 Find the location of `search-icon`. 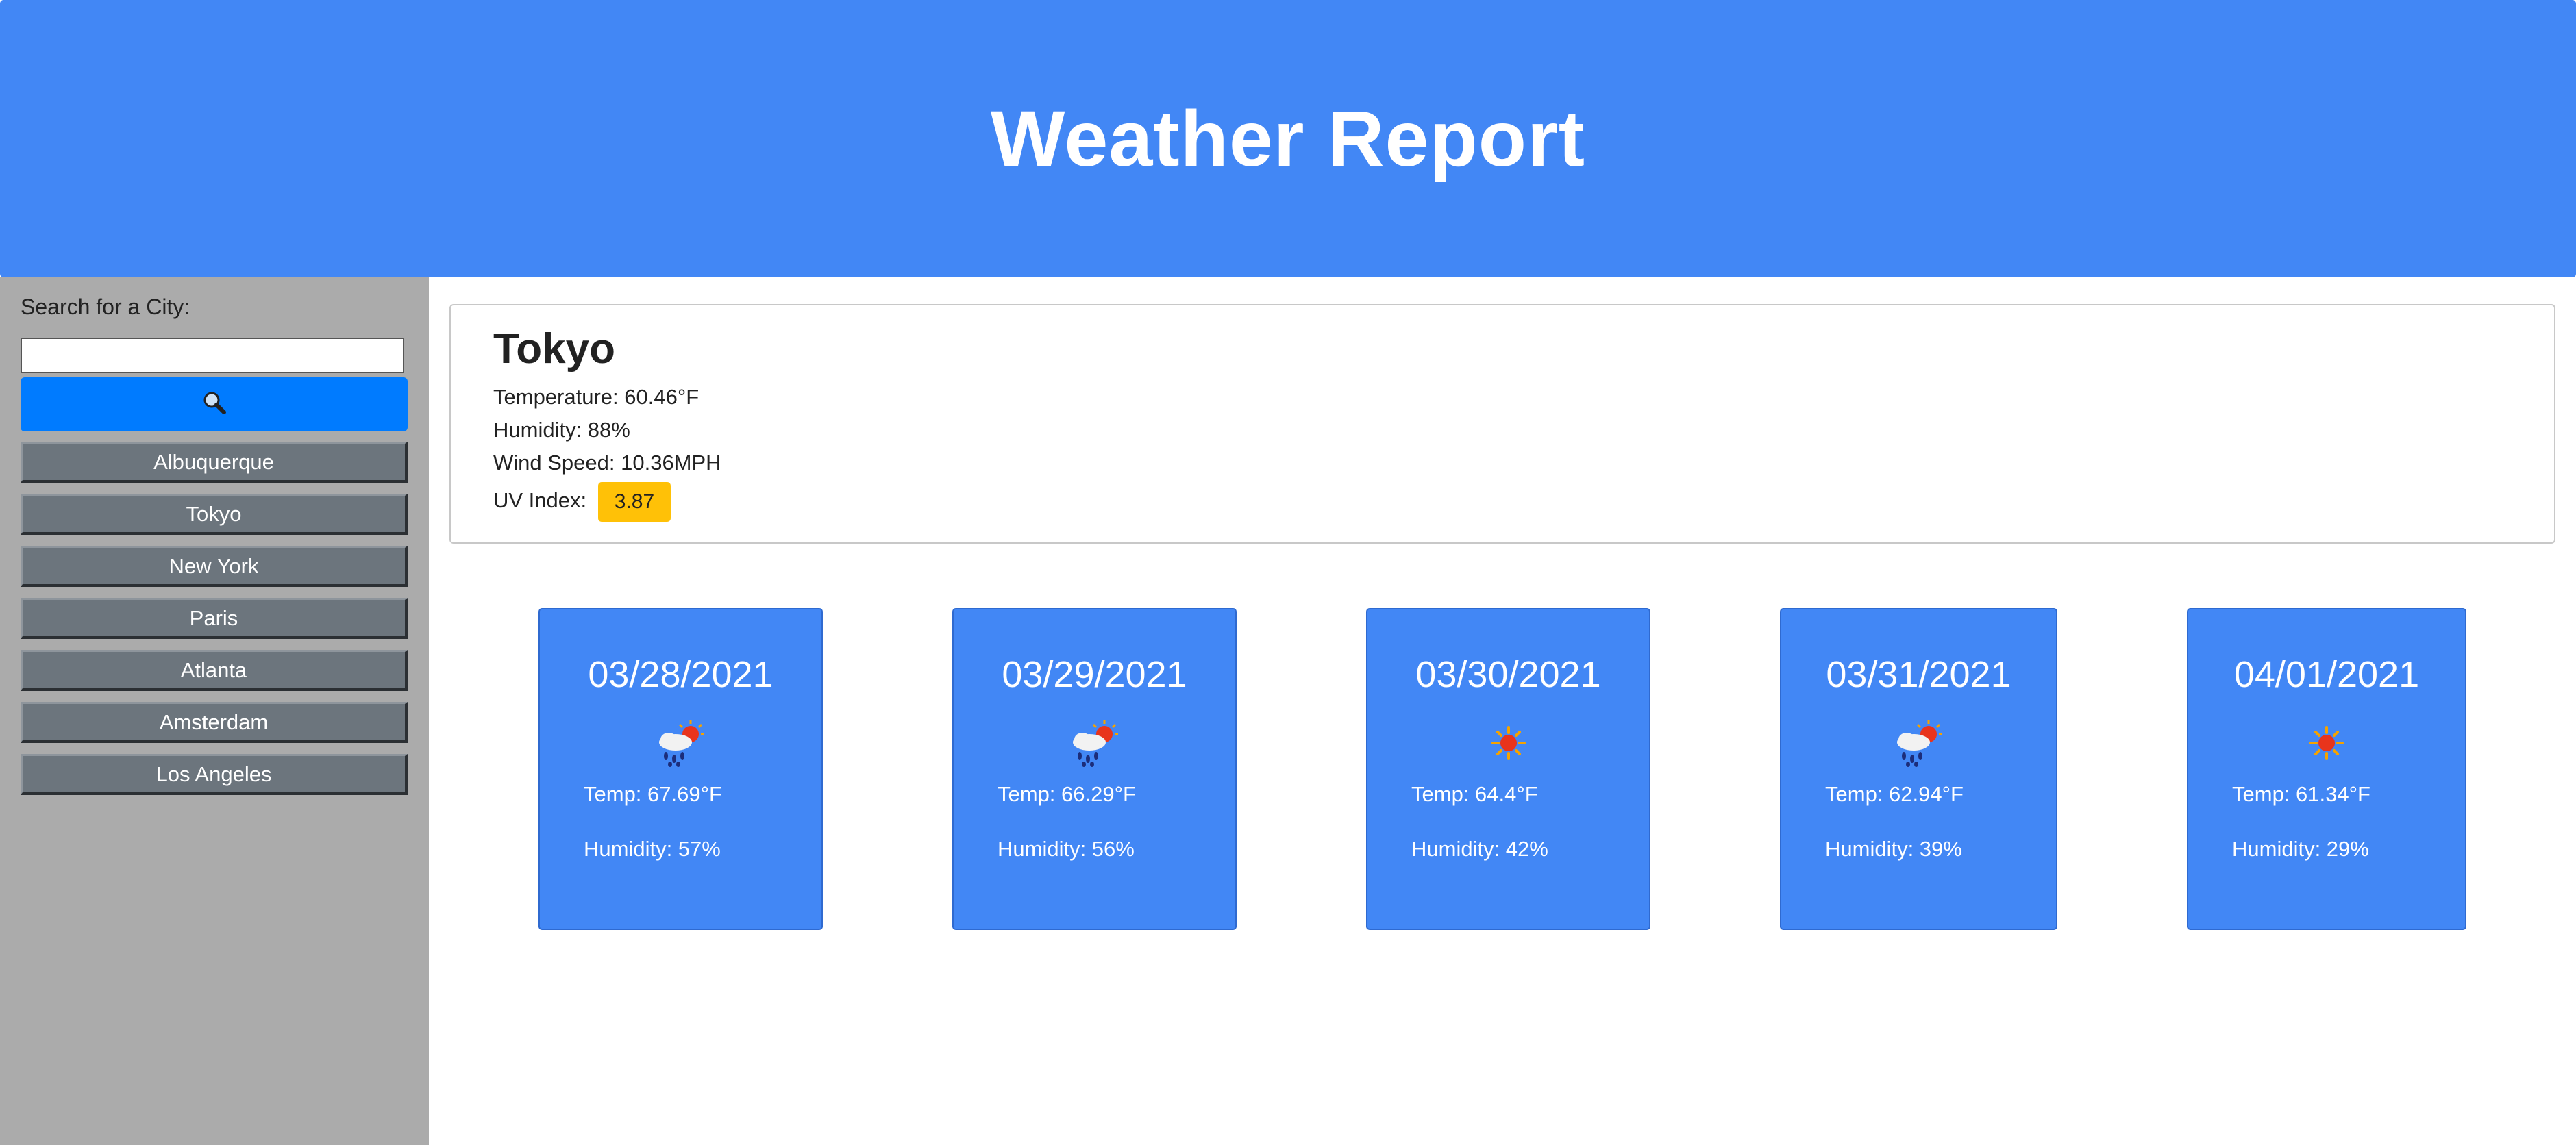

search-icon is located at coordinates (214, 404).